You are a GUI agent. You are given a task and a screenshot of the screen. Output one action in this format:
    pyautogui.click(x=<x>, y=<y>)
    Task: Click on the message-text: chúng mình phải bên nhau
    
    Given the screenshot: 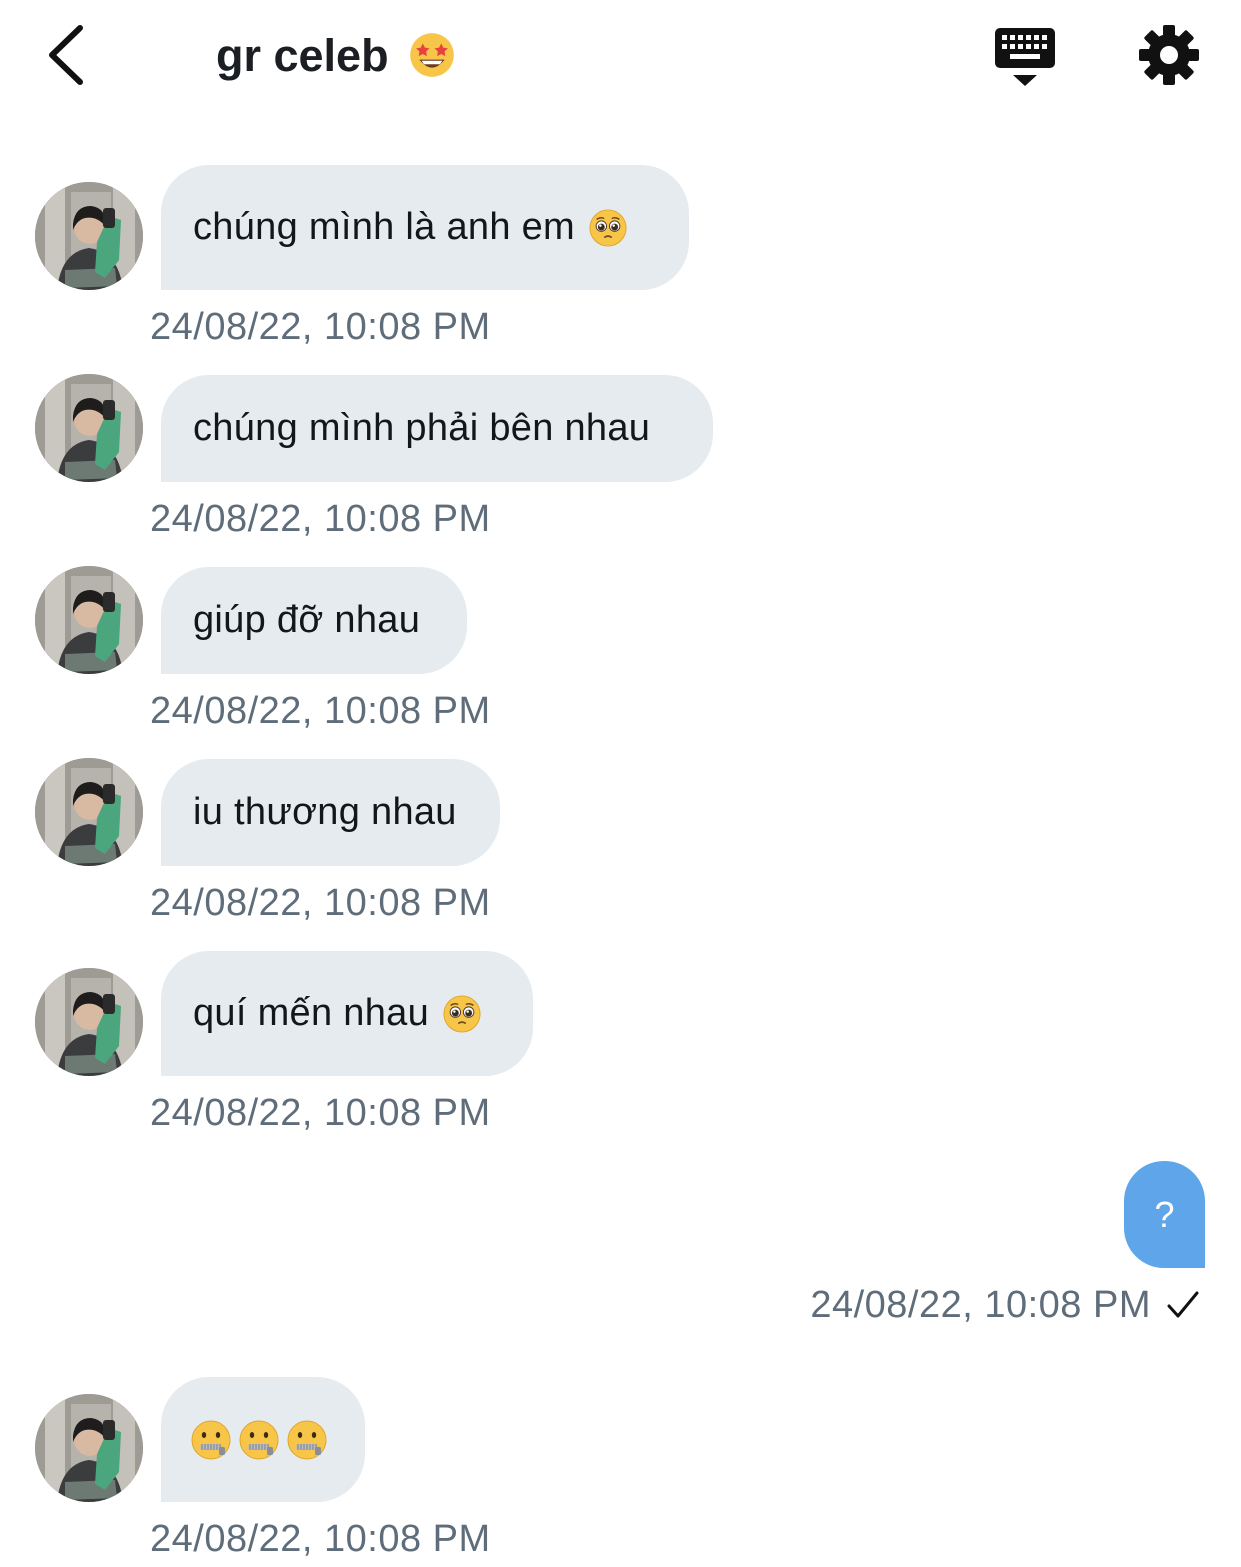 What is the action you would take?
    pyautogui.click(x=422, y=428)
    